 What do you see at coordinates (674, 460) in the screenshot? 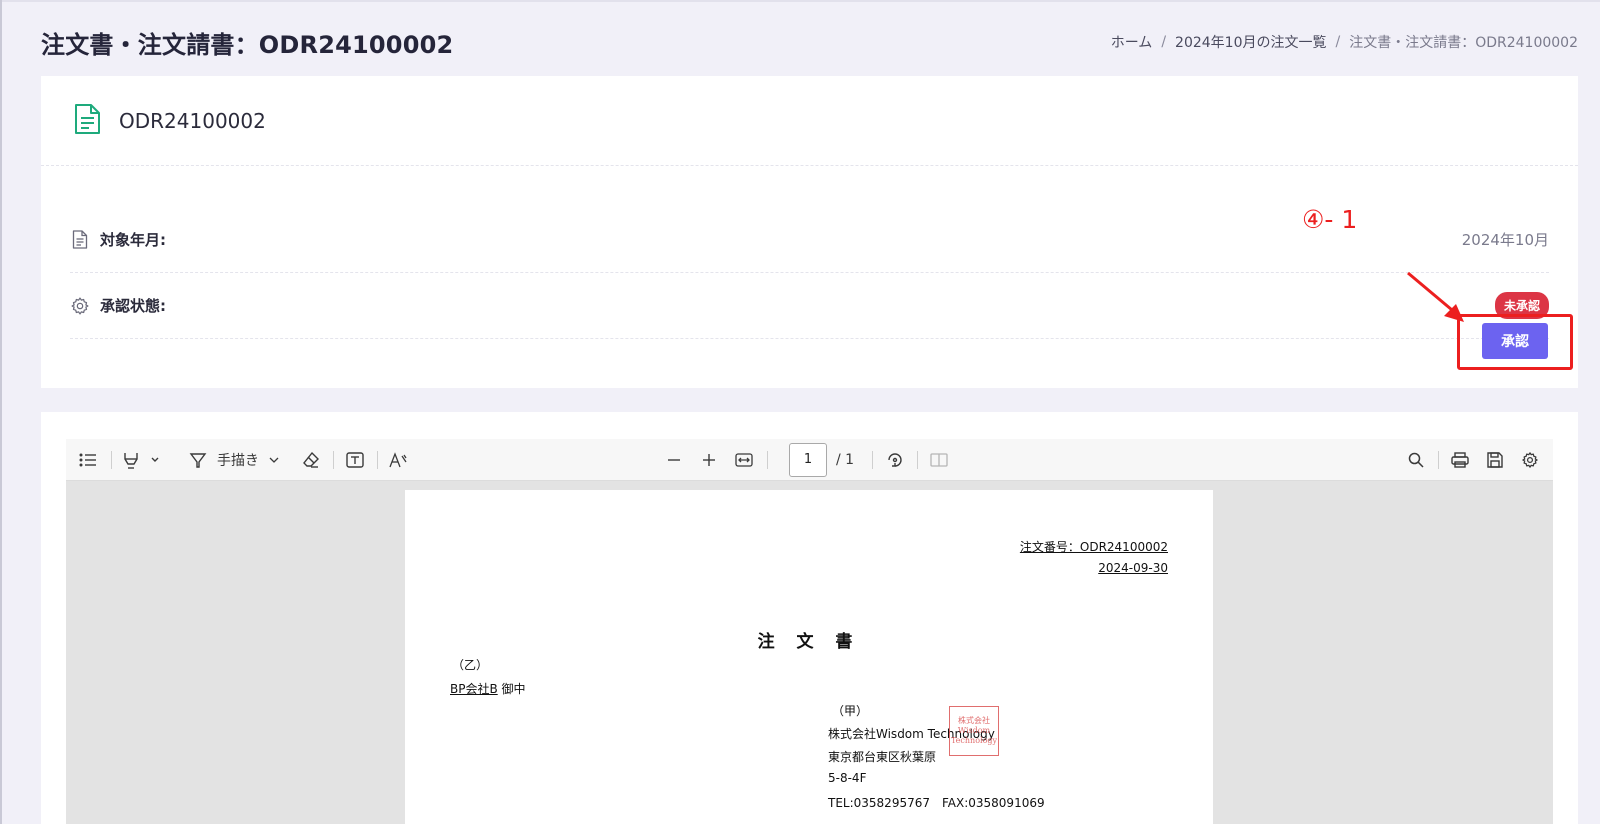
I see `zoom-out-icon` at bounding box center [674, 460].